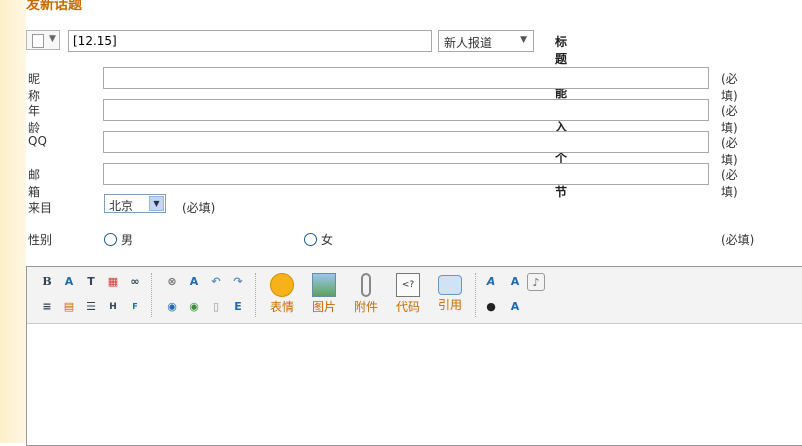 The image size is (802, 446). I want to click on link-icon: ∞, so click(135, 282).